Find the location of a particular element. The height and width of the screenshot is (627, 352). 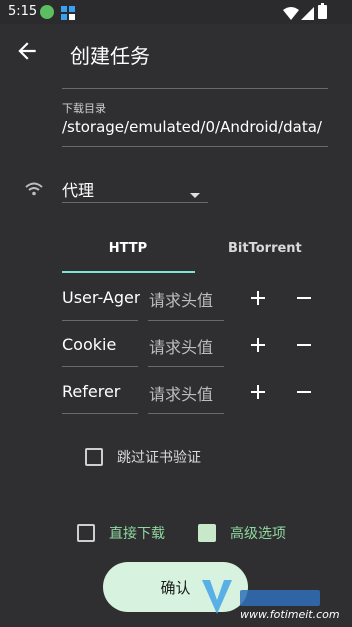

advanced-options-checkbox is located at coordinates (207, 533).